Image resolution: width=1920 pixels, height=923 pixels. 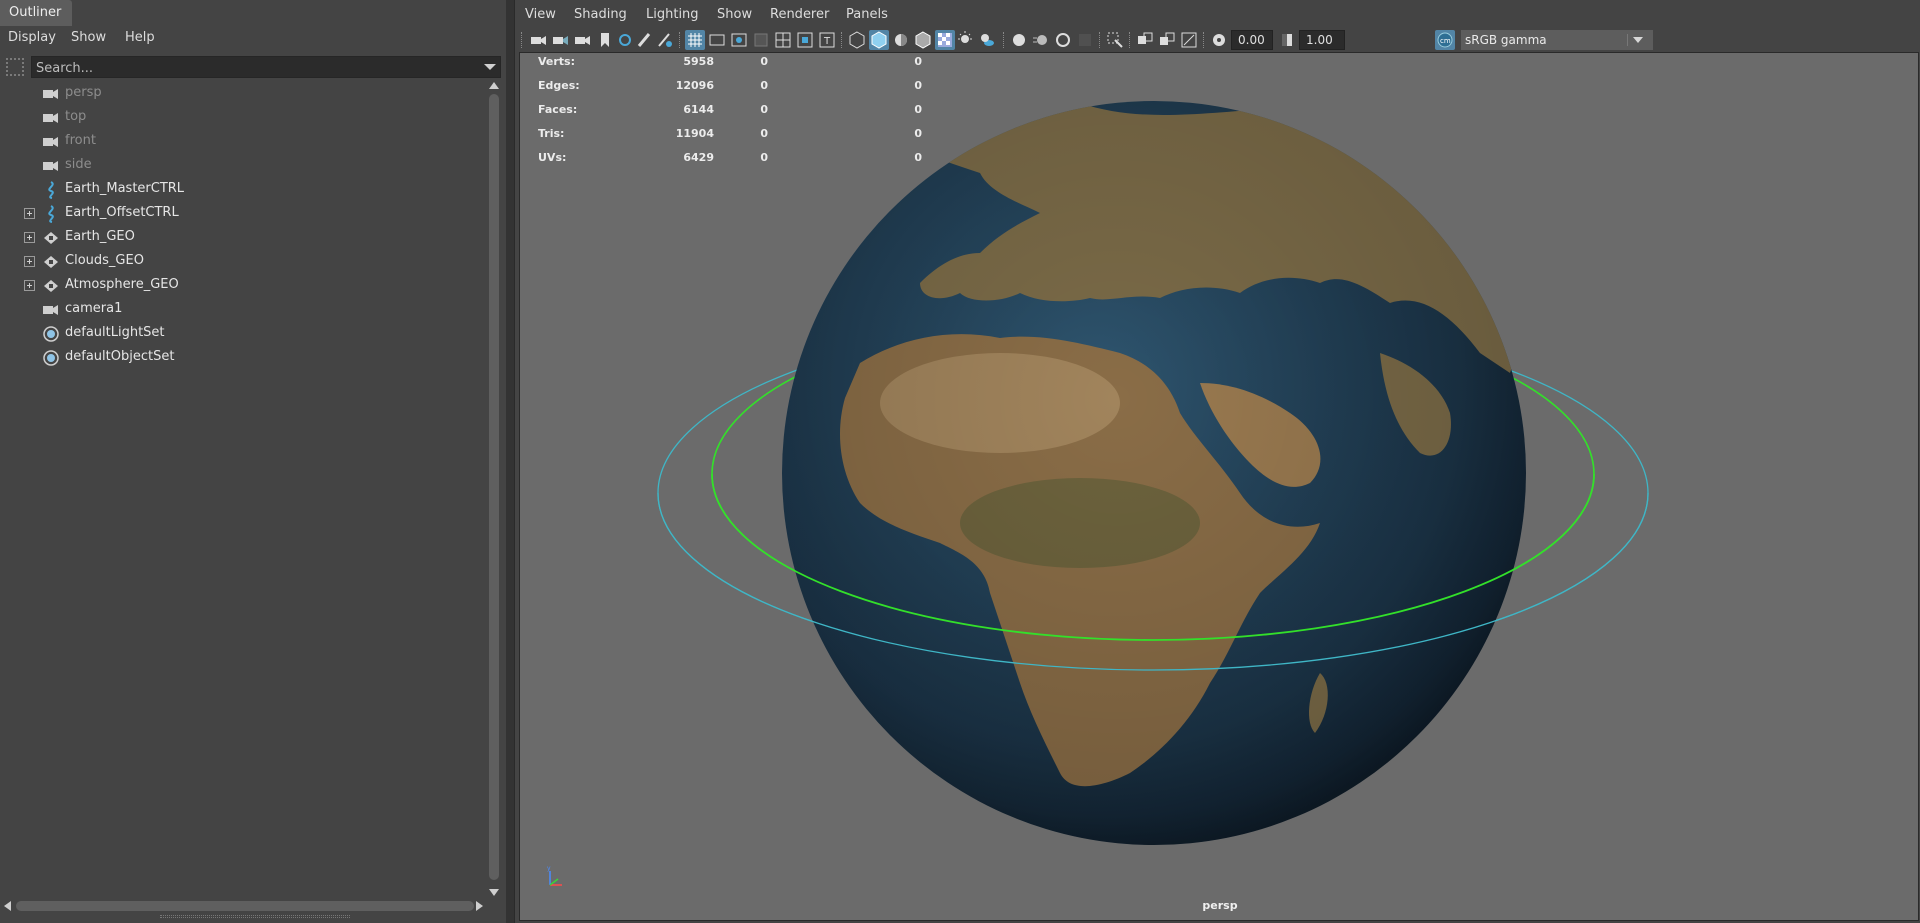 What do you see at coordinates (1322, 40) in the screenshot?
I see `gamma-field: 1.00` at bounding box center [1322, 40].